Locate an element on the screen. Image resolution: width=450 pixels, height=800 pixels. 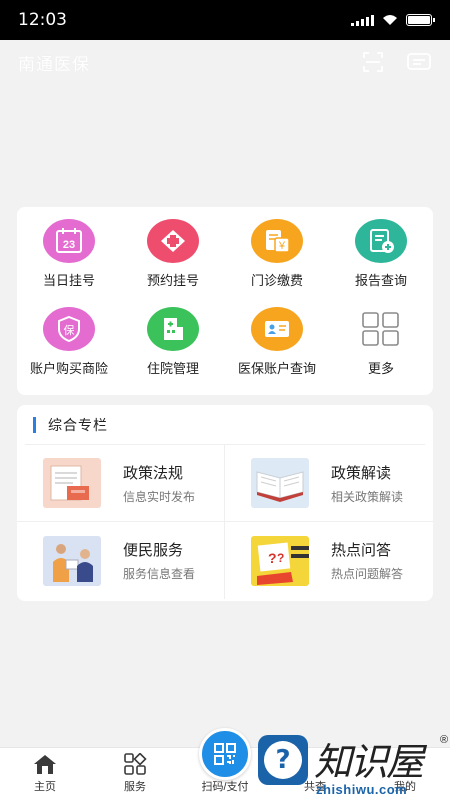
section-header: 综合专栏 is located at coordinates (225, 425).